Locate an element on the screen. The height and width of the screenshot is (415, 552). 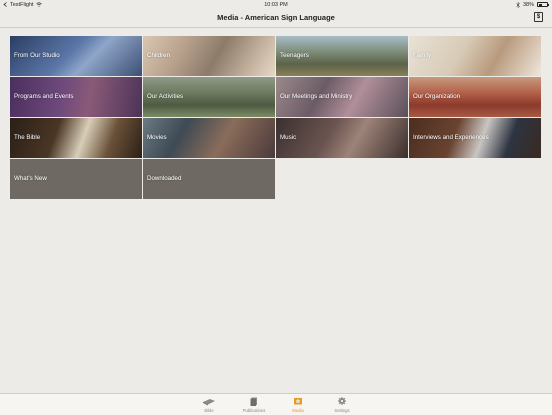
tile-downloaded: Downloaded is located at coordinates (209, 179).